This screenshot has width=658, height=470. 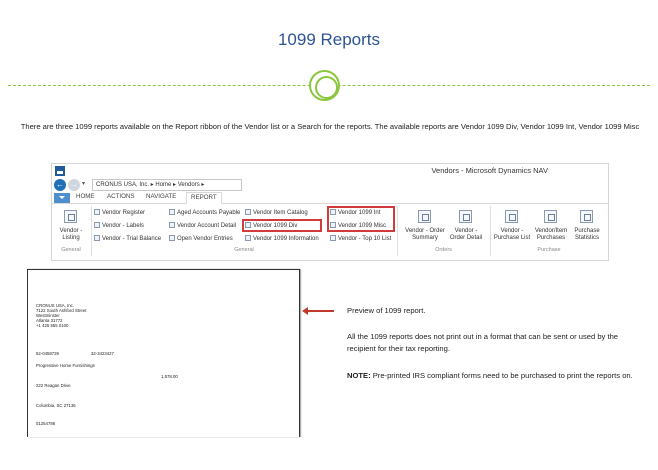 What do you see at coordinates (71, 231) in the screenshot?
I see `vendor-listing-label-1: Vendor -` at bounding box center [71, 231].